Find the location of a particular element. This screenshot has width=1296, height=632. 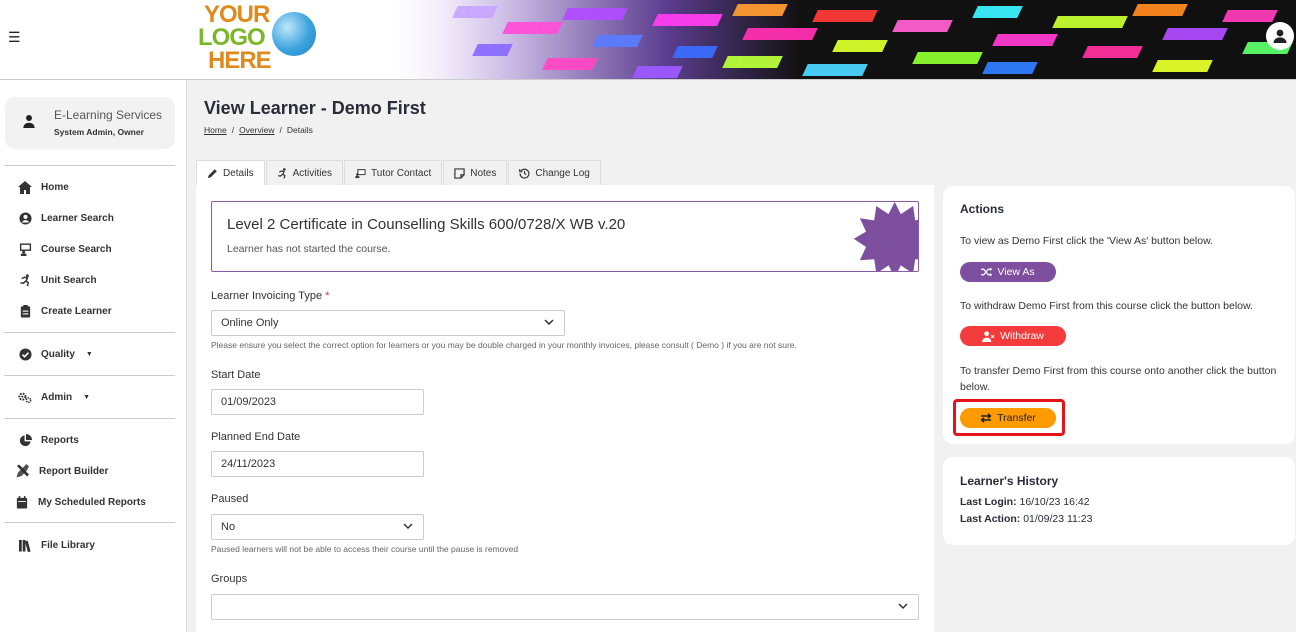

sidebar-item-my-scheduled-reports: My Scheduled Reports is located at coordinates (80, 502).